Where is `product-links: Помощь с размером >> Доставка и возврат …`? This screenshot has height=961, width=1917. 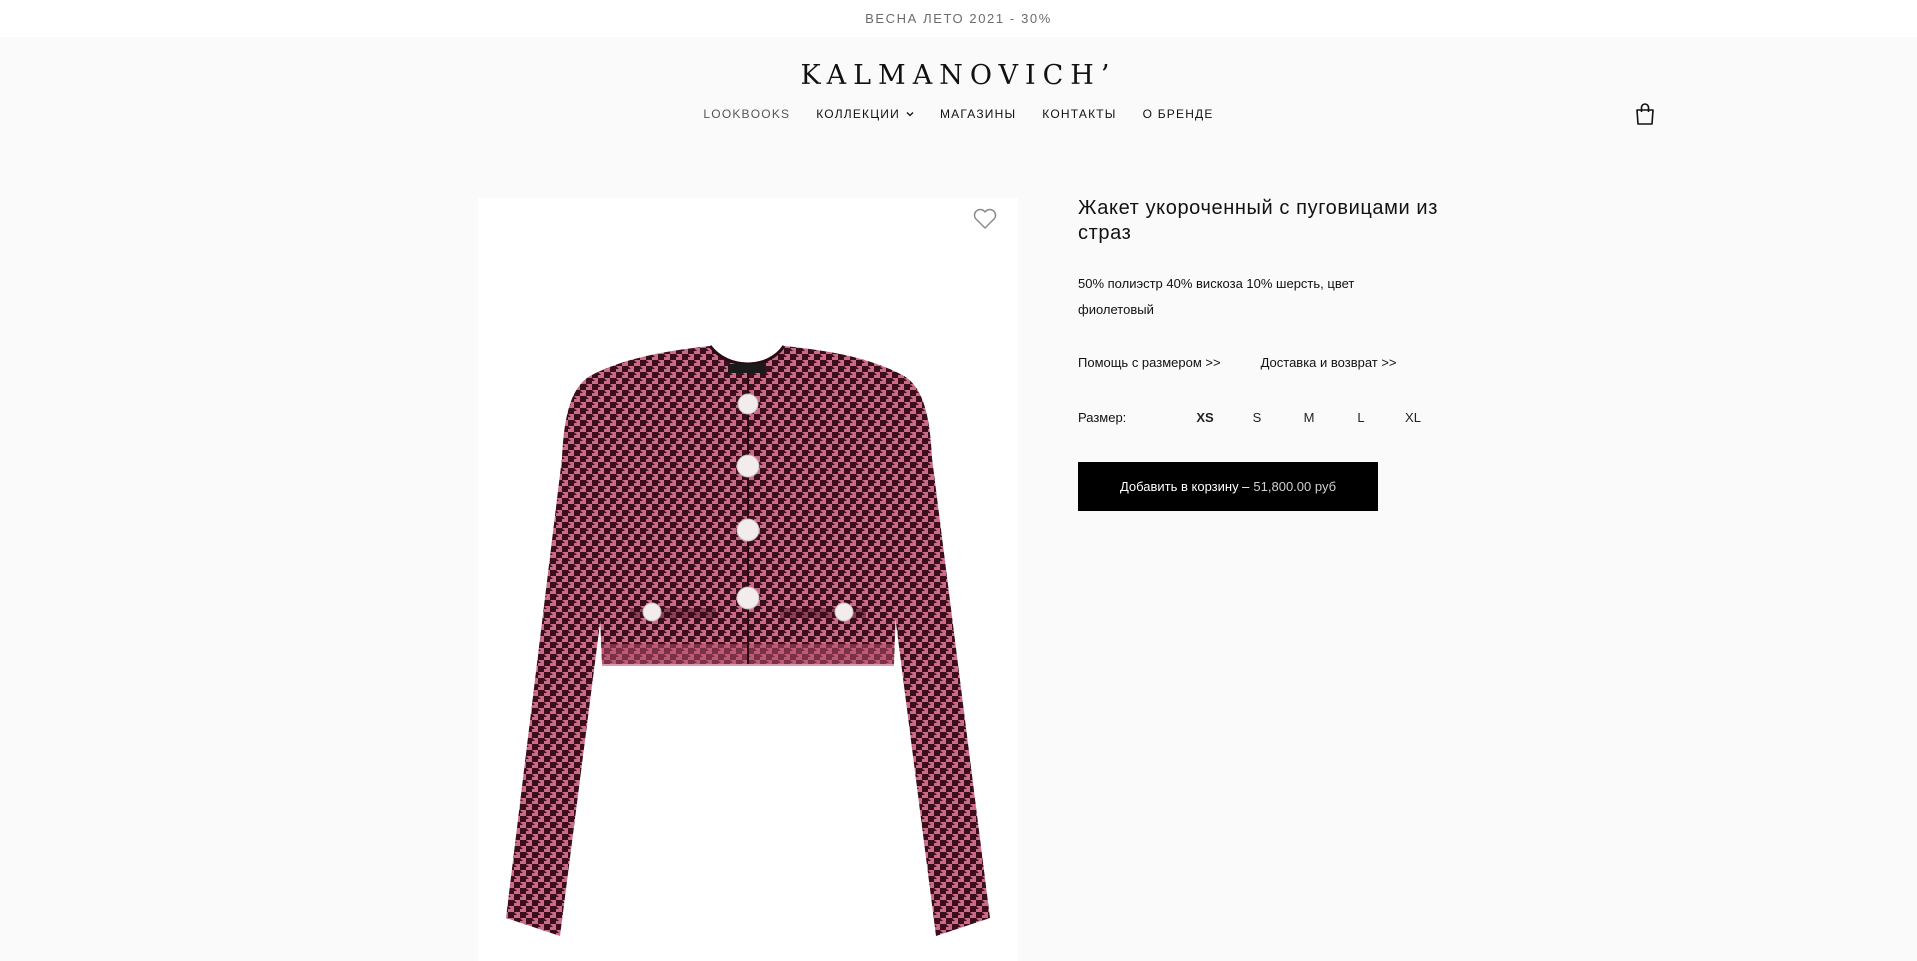
product-links: Помощь с размером >> Доставка и возврат … is located at coordinates (1237, 362).